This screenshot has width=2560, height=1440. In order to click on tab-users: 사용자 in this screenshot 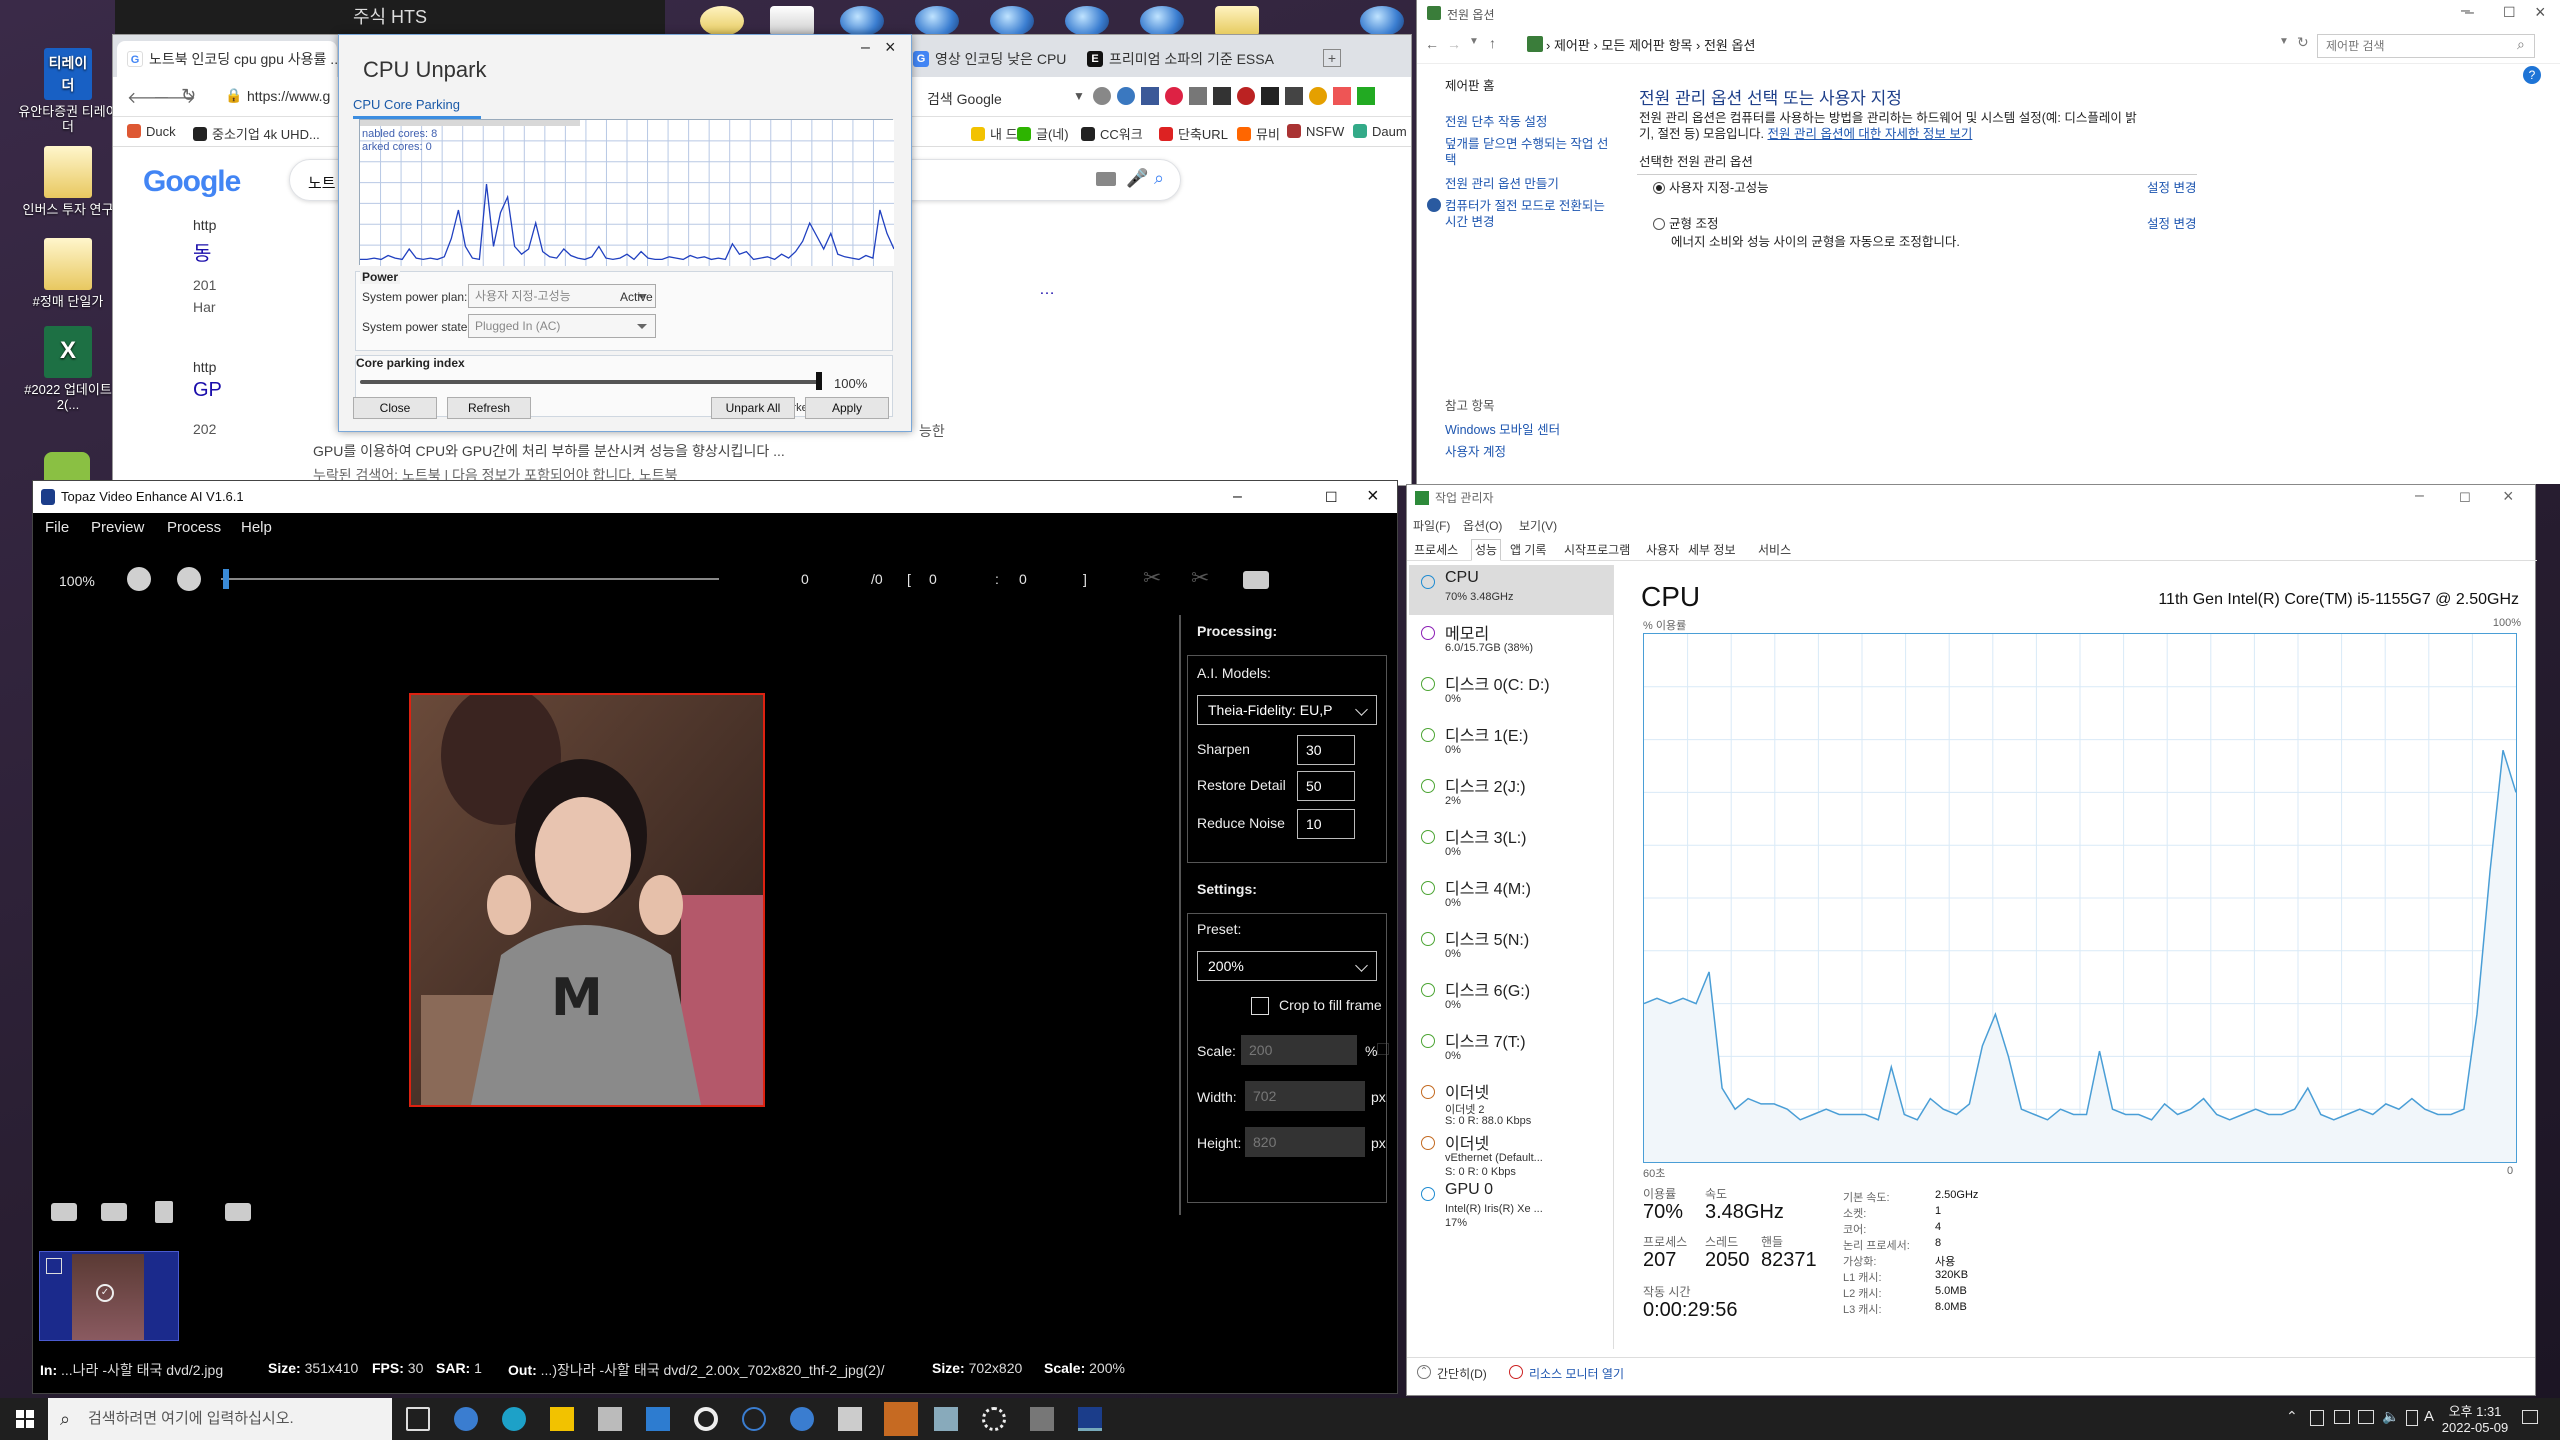, I will do `click(1662, 549)`.